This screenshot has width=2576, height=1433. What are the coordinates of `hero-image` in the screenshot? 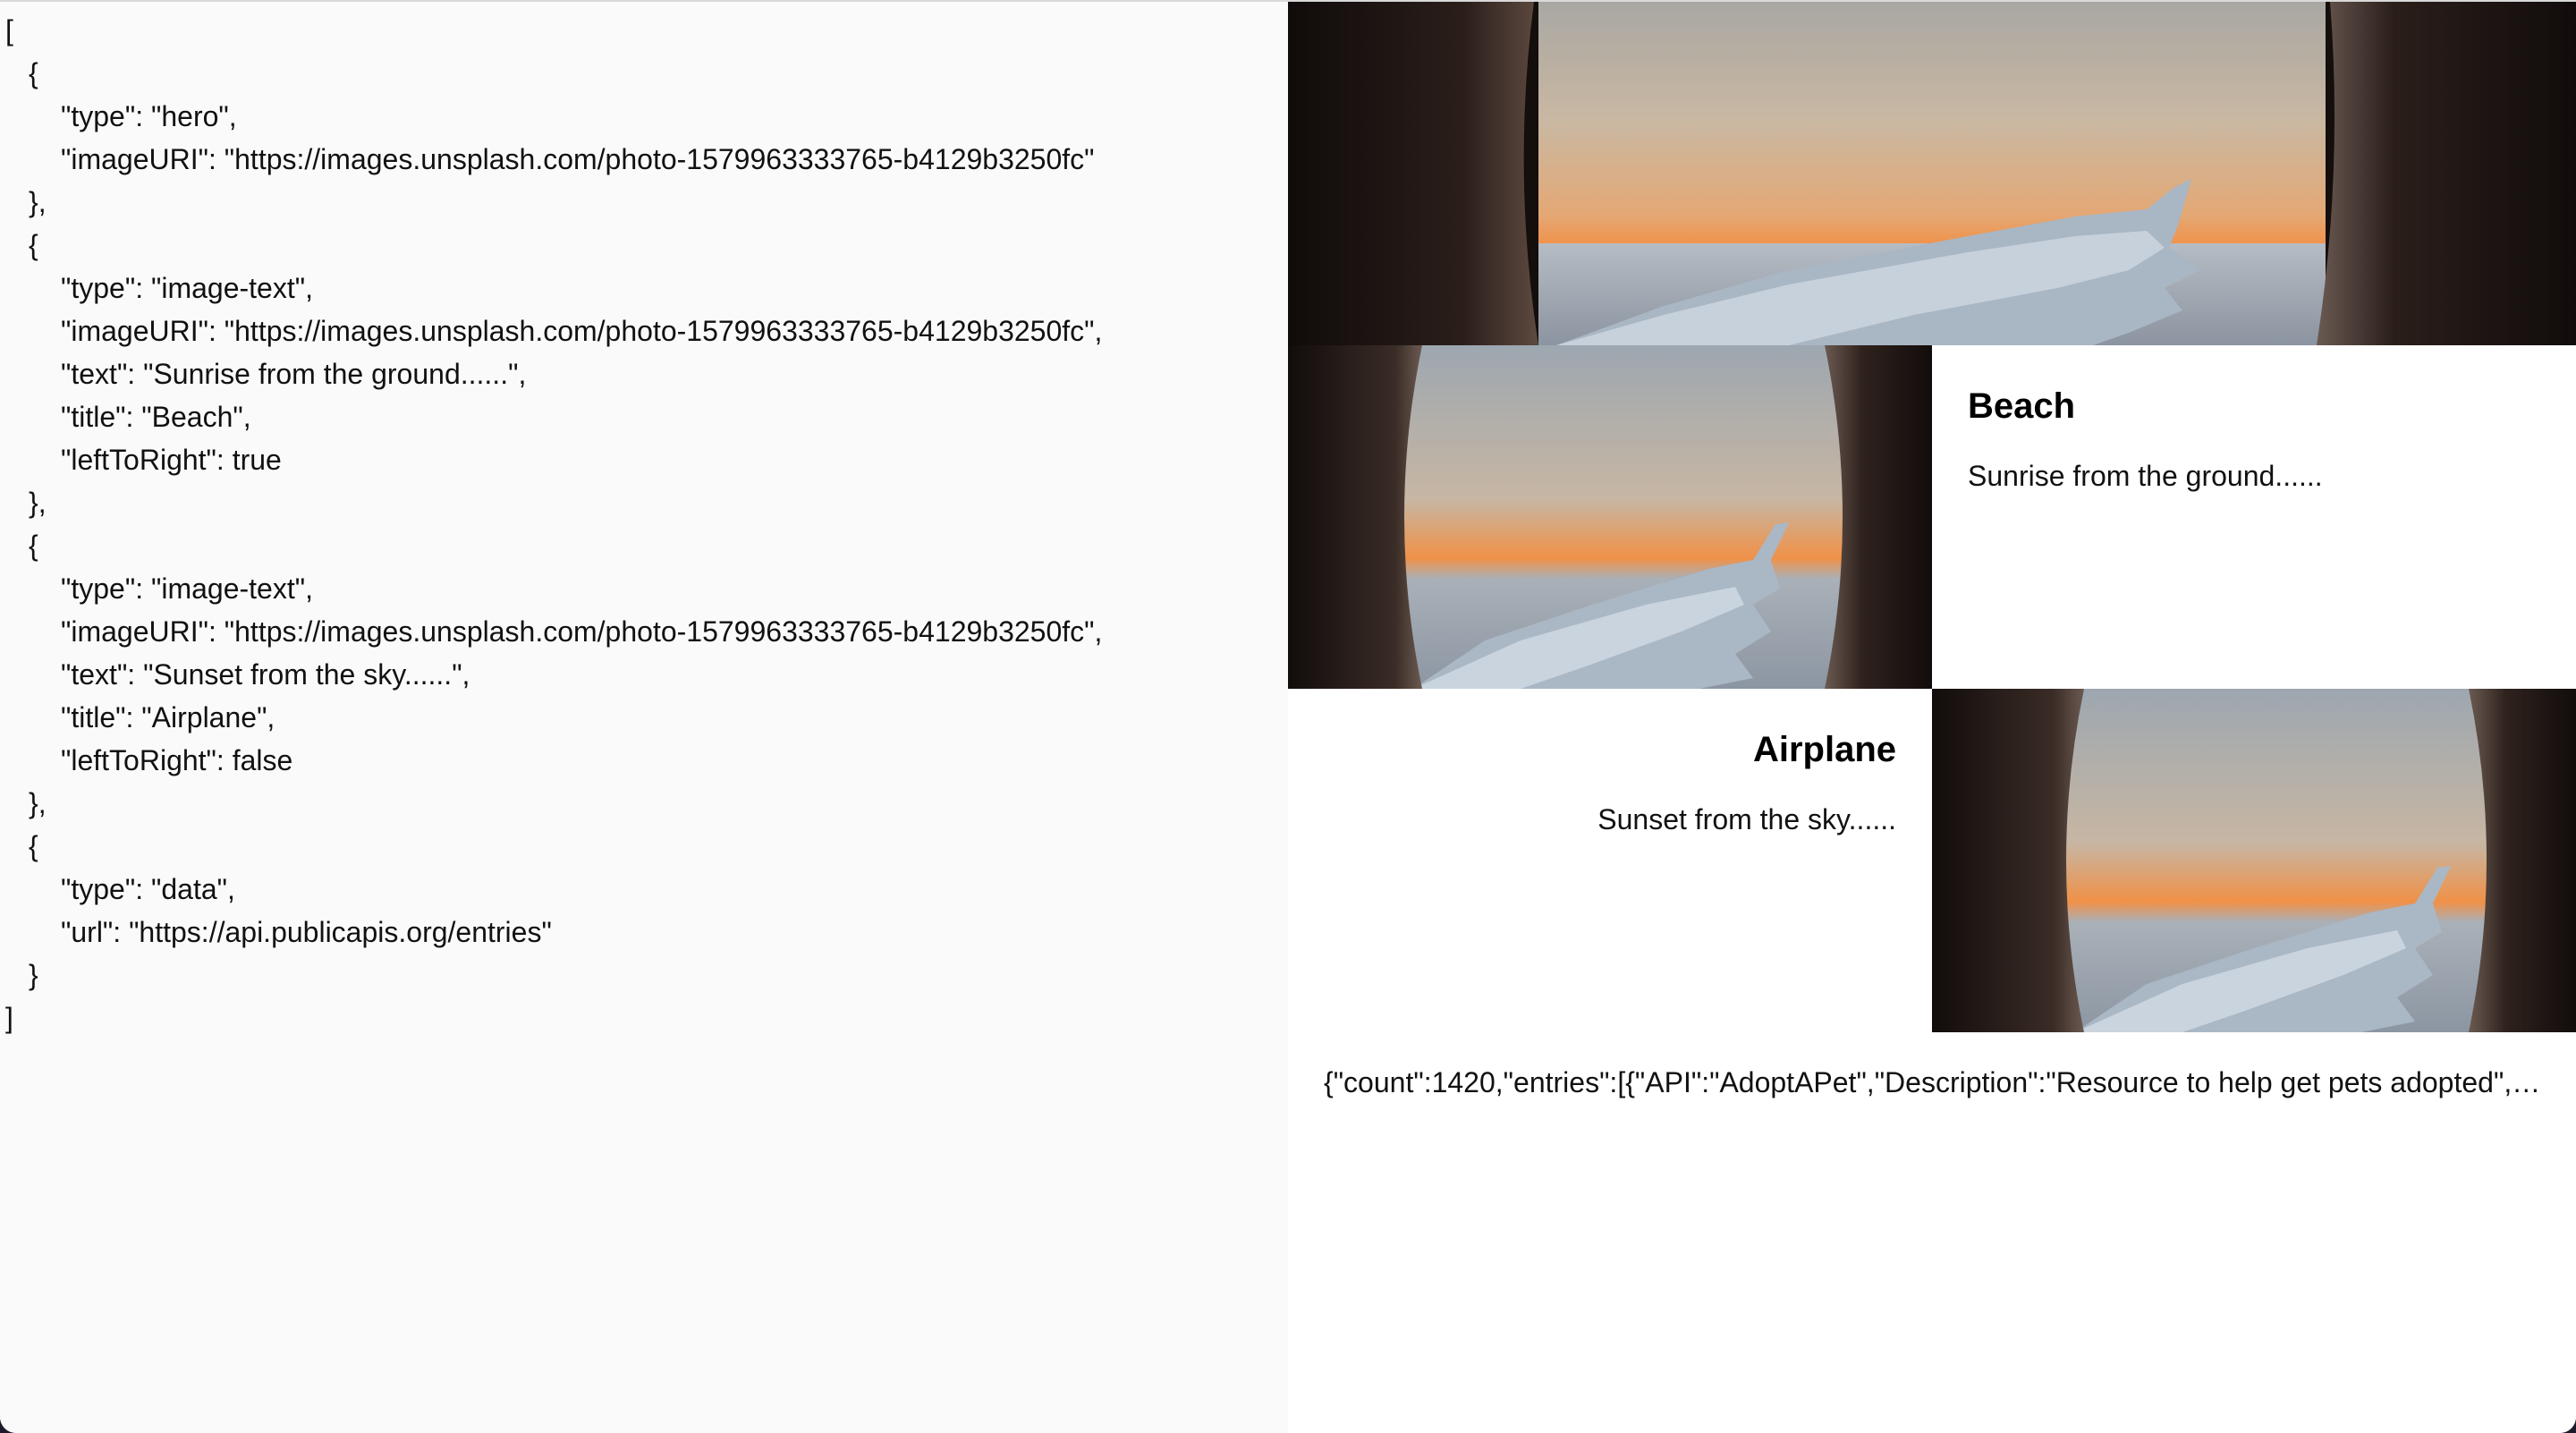 It's located at (1932, 173).